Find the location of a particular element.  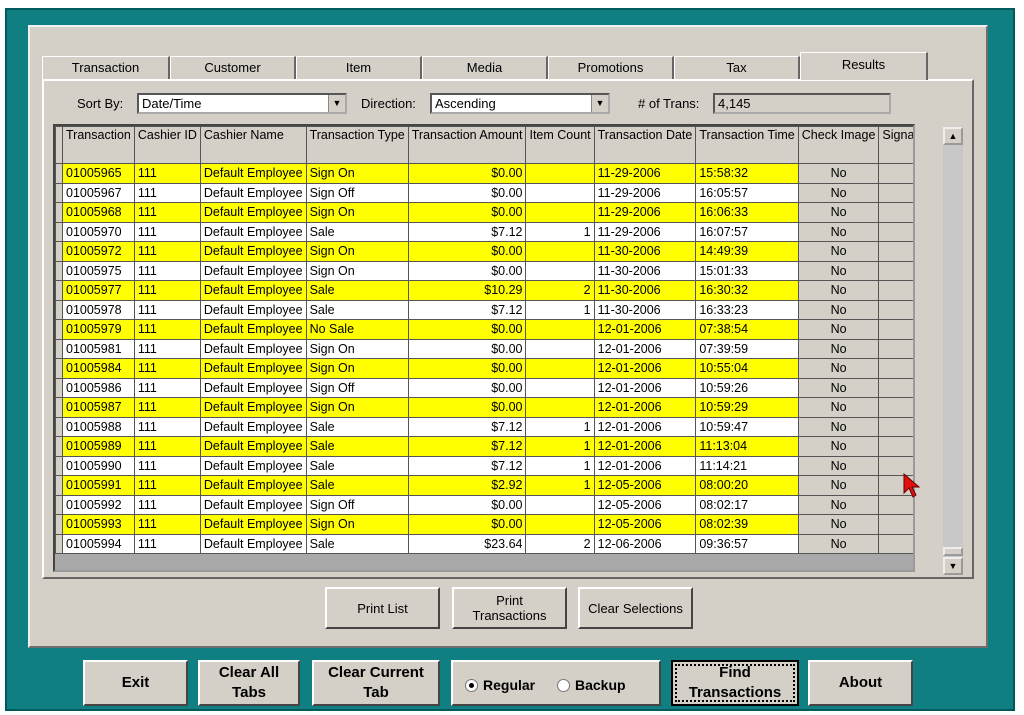

tab-promotions: Promotions is located at coordinates (611, 67).